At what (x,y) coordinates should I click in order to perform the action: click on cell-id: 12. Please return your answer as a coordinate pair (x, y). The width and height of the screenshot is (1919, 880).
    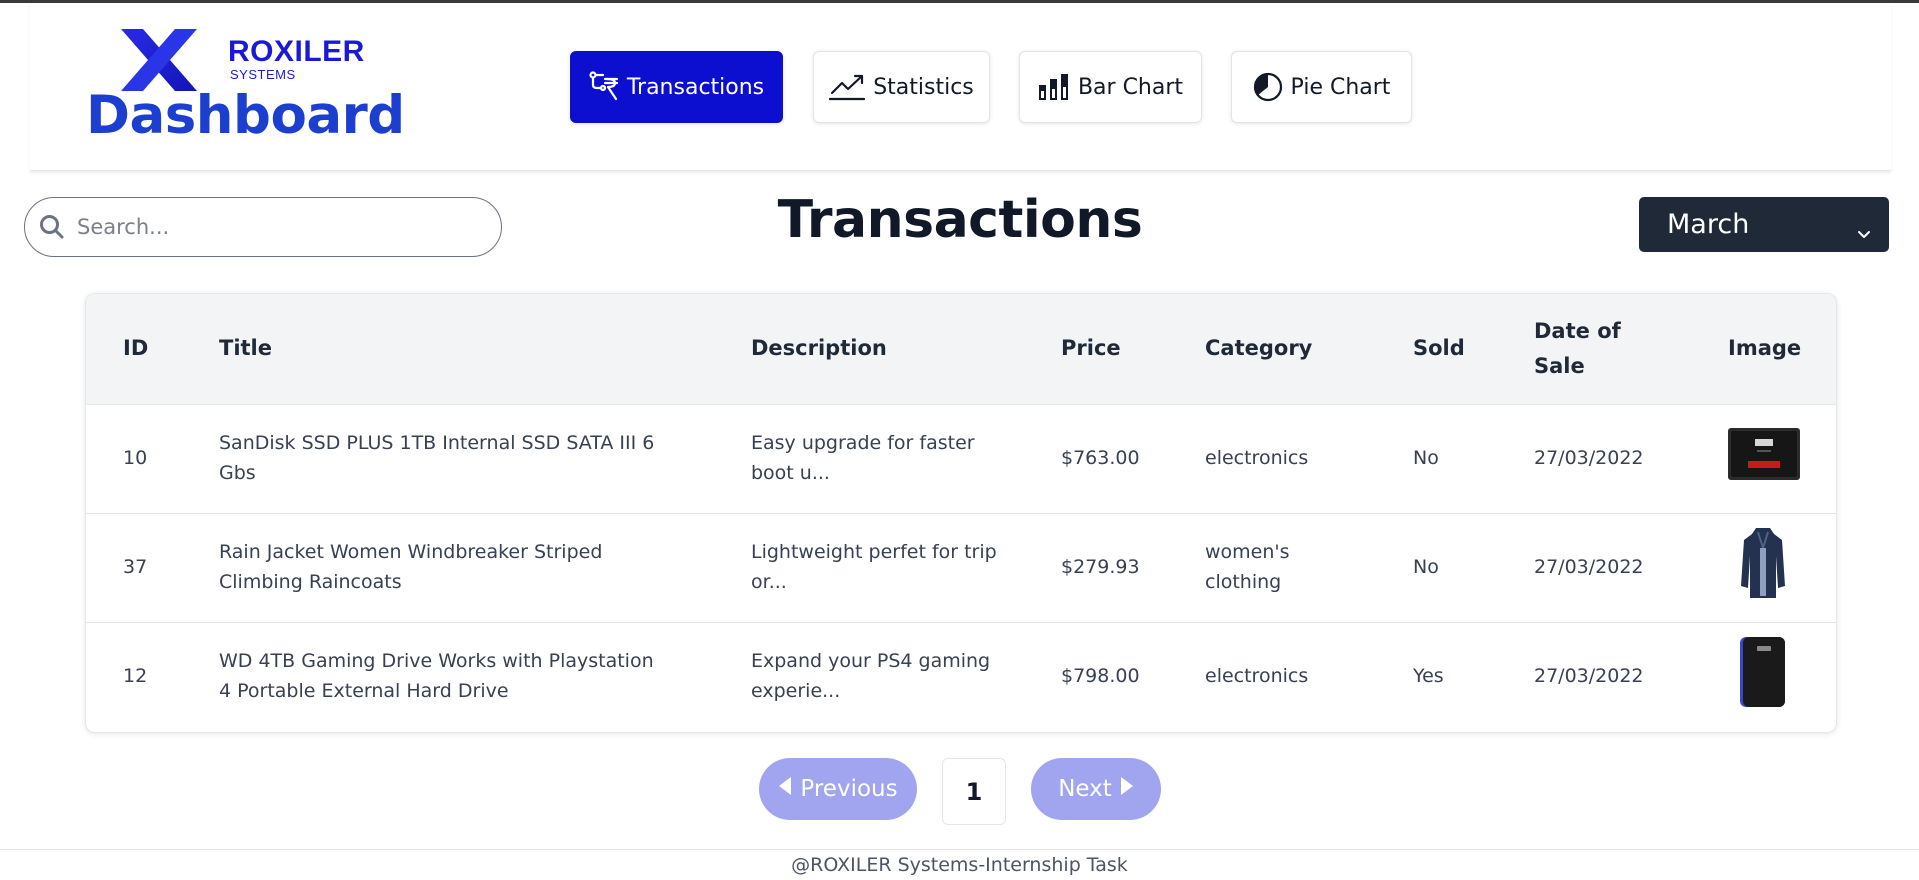
    Looking at the image, I should click on (135, 676).